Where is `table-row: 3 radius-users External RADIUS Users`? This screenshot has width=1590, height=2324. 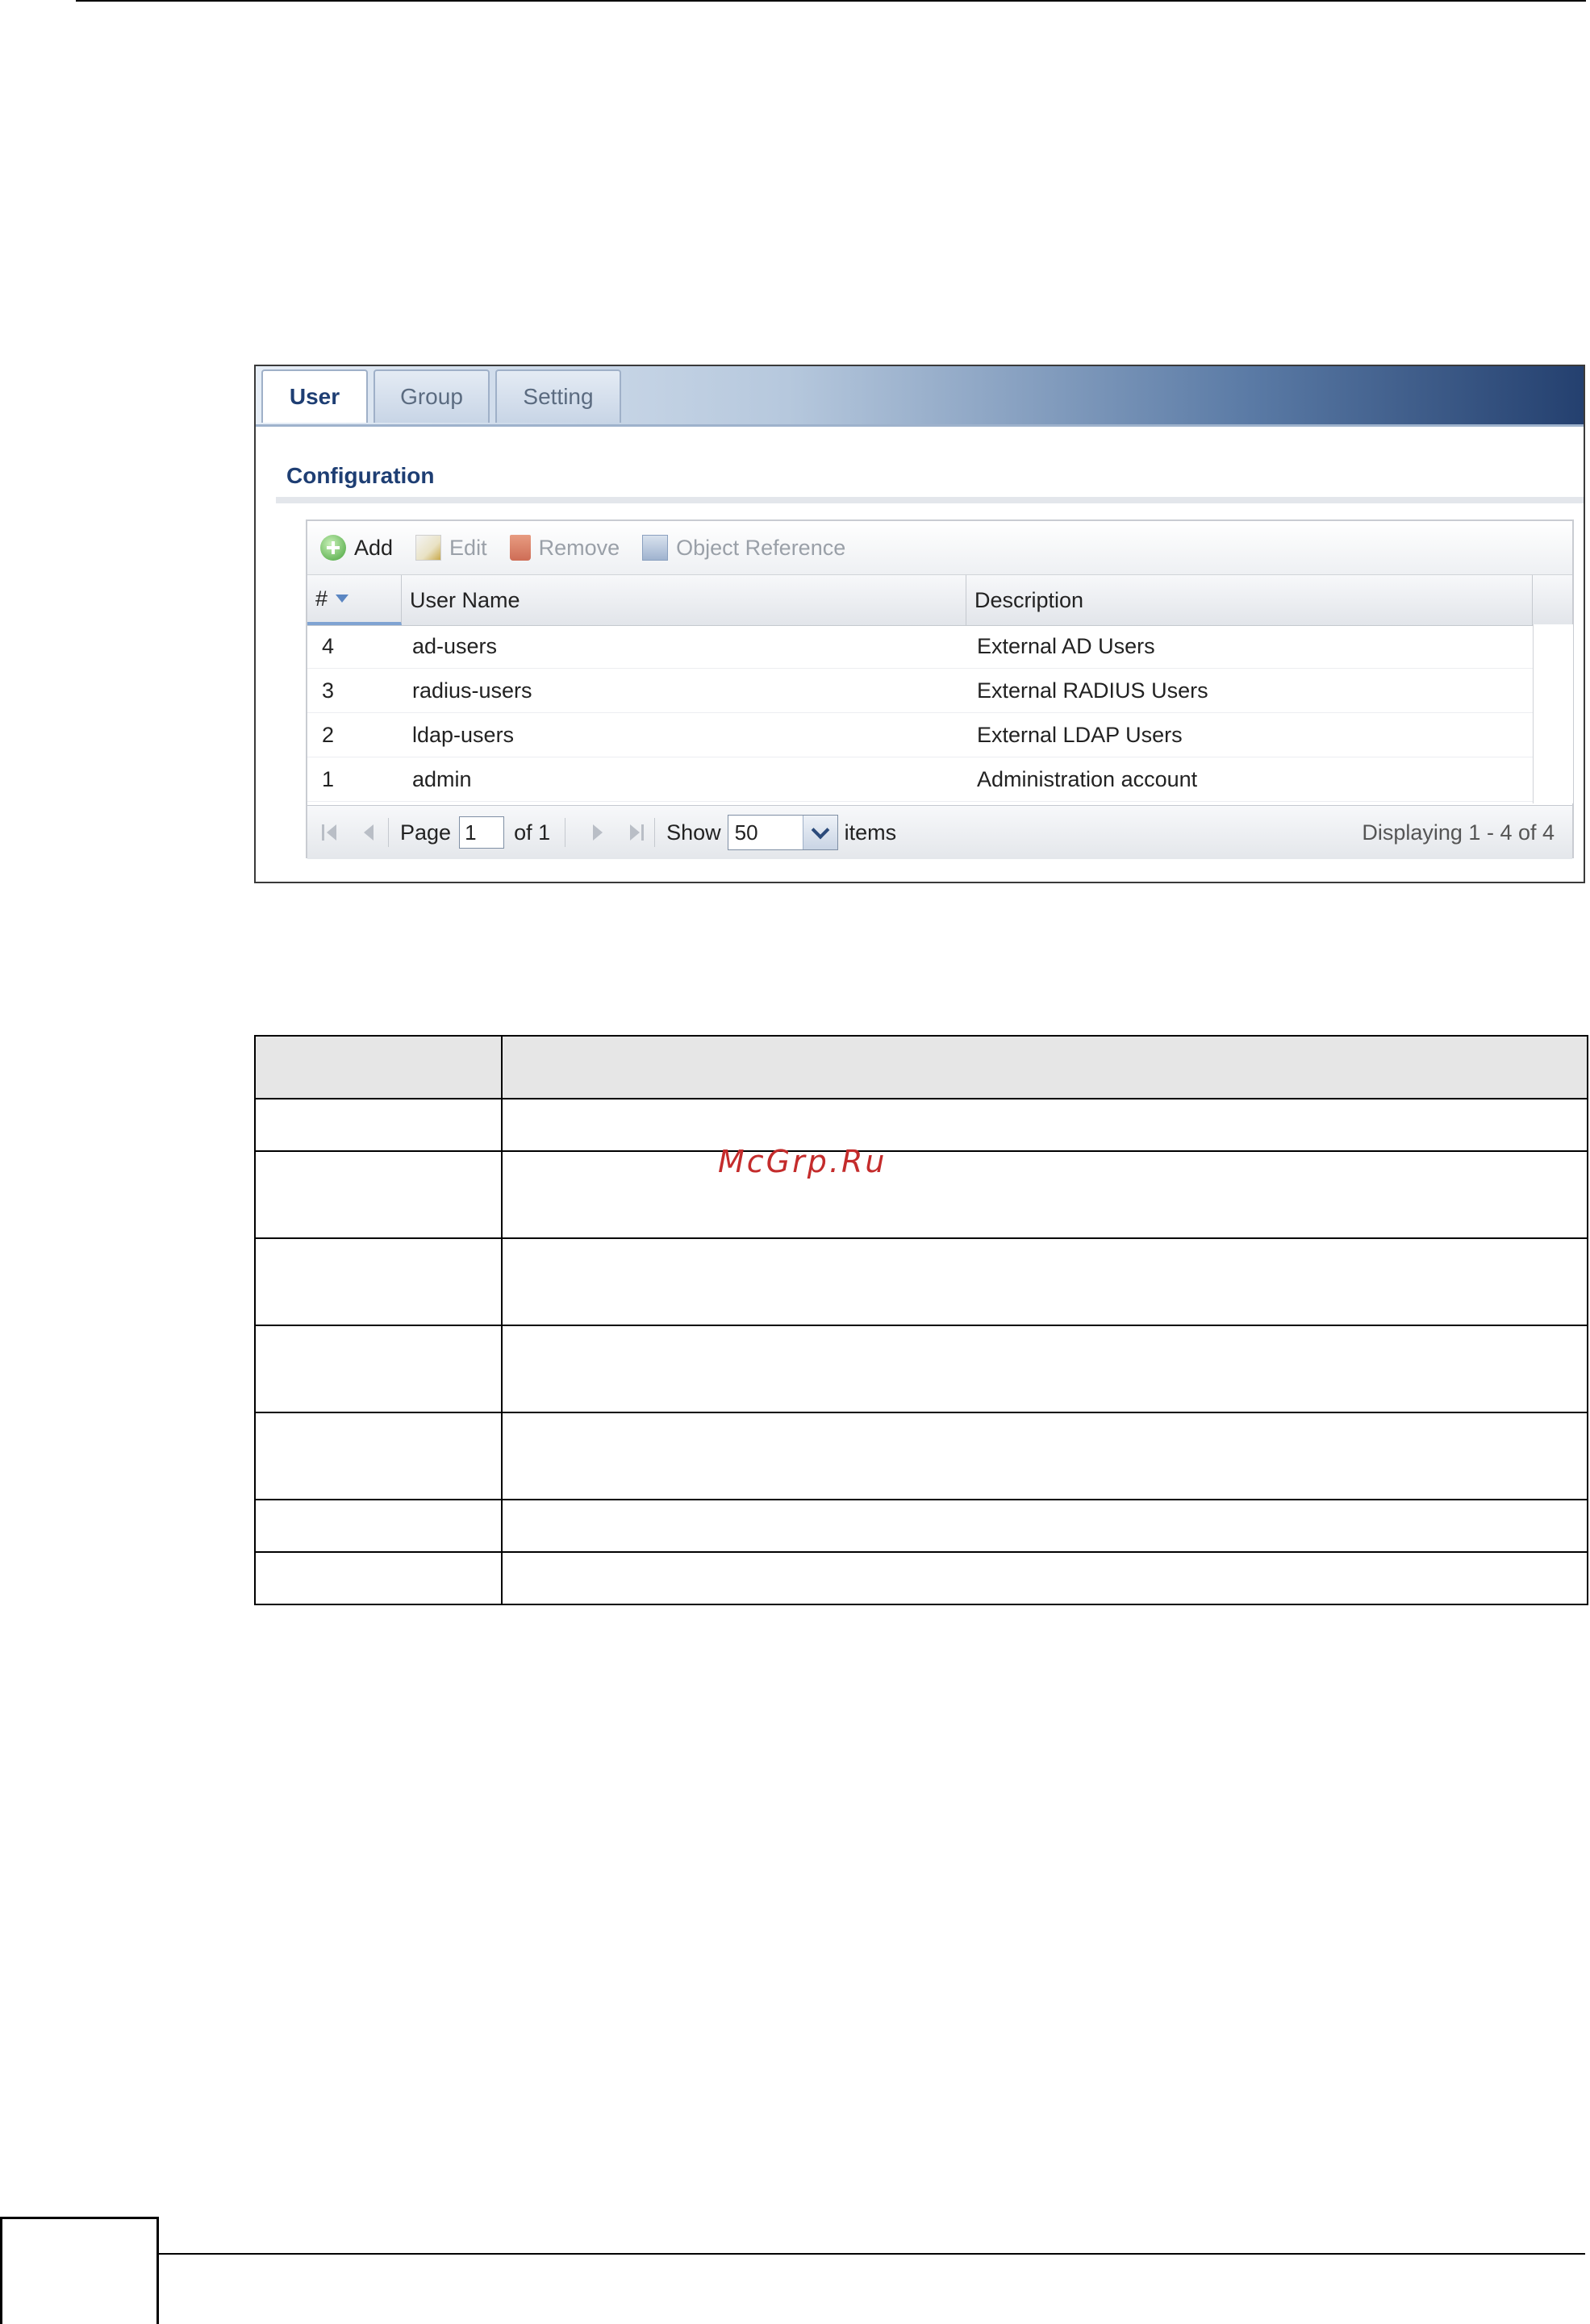
table-row: 3 radius-users External RADIUS Users is located at coordinates (920, 691).